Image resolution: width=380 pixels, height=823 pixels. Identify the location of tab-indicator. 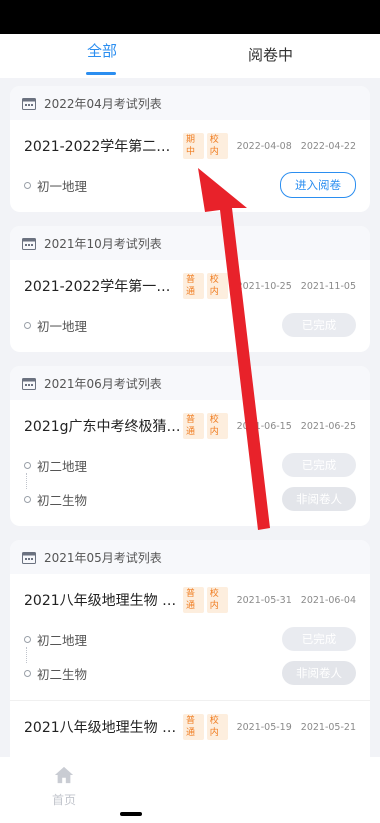
(101, 73).